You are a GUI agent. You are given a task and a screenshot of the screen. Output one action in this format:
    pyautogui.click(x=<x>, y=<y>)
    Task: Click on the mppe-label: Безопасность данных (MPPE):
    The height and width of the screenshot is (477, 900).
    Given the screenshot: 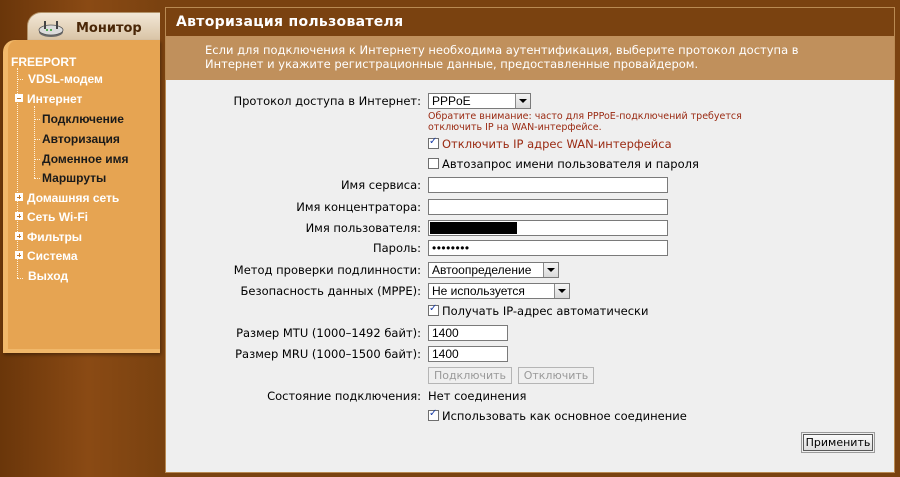 What is the action you would take?
    pyautogui.click(x=331, y=291)
    